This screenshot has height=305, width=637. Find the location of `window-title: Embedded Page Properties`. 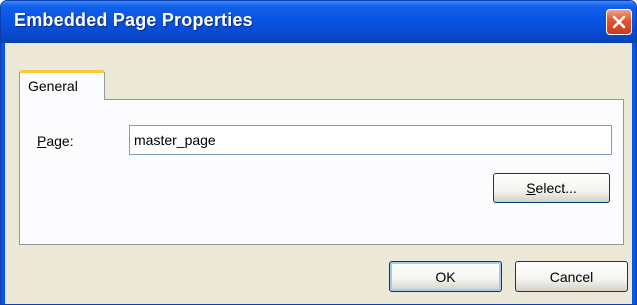

window-title: Embedded Page Properties is located at coordinates (133, 20).